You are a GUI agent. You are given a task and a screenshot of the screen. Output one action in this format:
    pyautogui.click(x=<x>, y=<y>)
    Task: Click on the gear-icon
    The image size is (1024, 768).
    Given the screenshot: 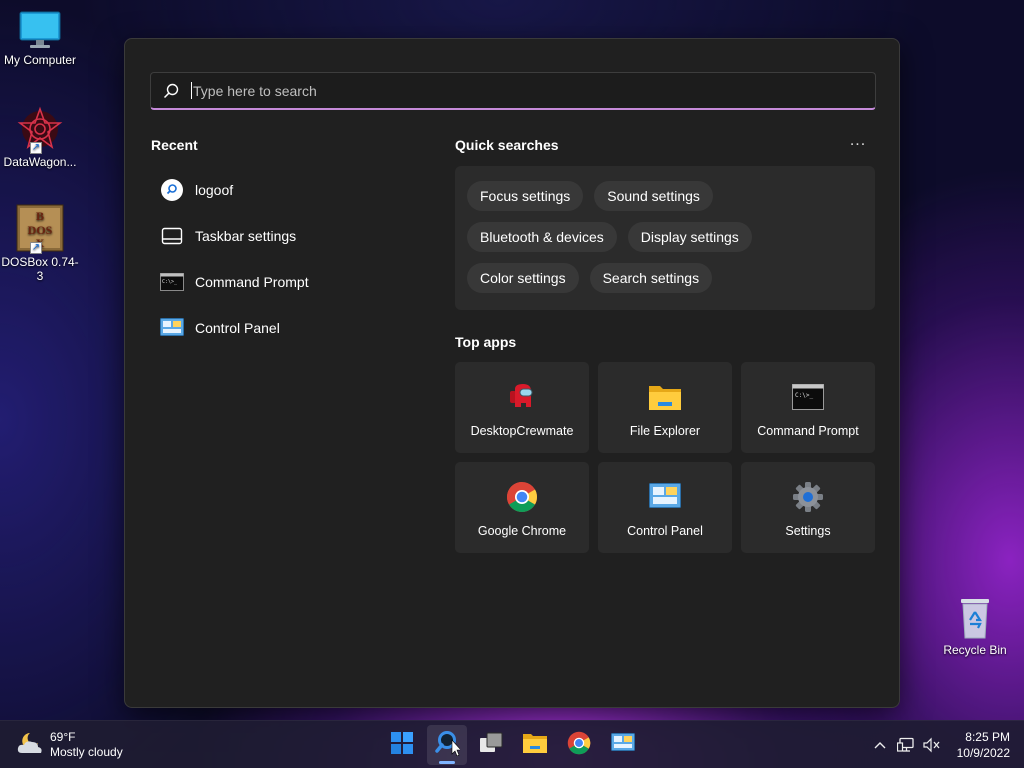 What is the action you would take?
    pyautogui.click(x=808, y=497)
    